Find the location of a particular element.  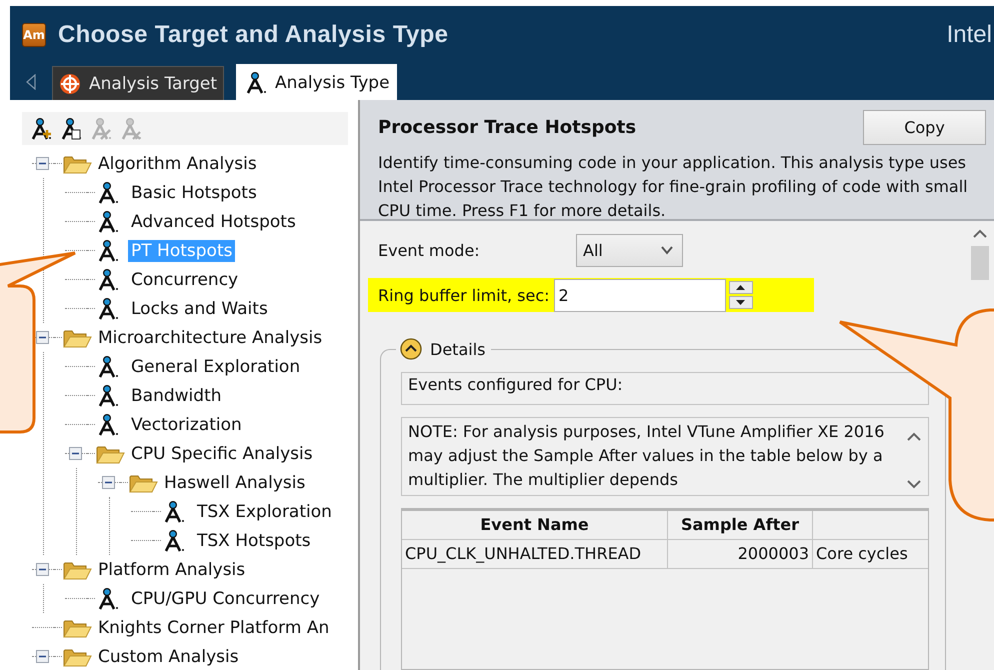

window-title: Choose Target and Analysis Type is located at coordinates (254, 35).